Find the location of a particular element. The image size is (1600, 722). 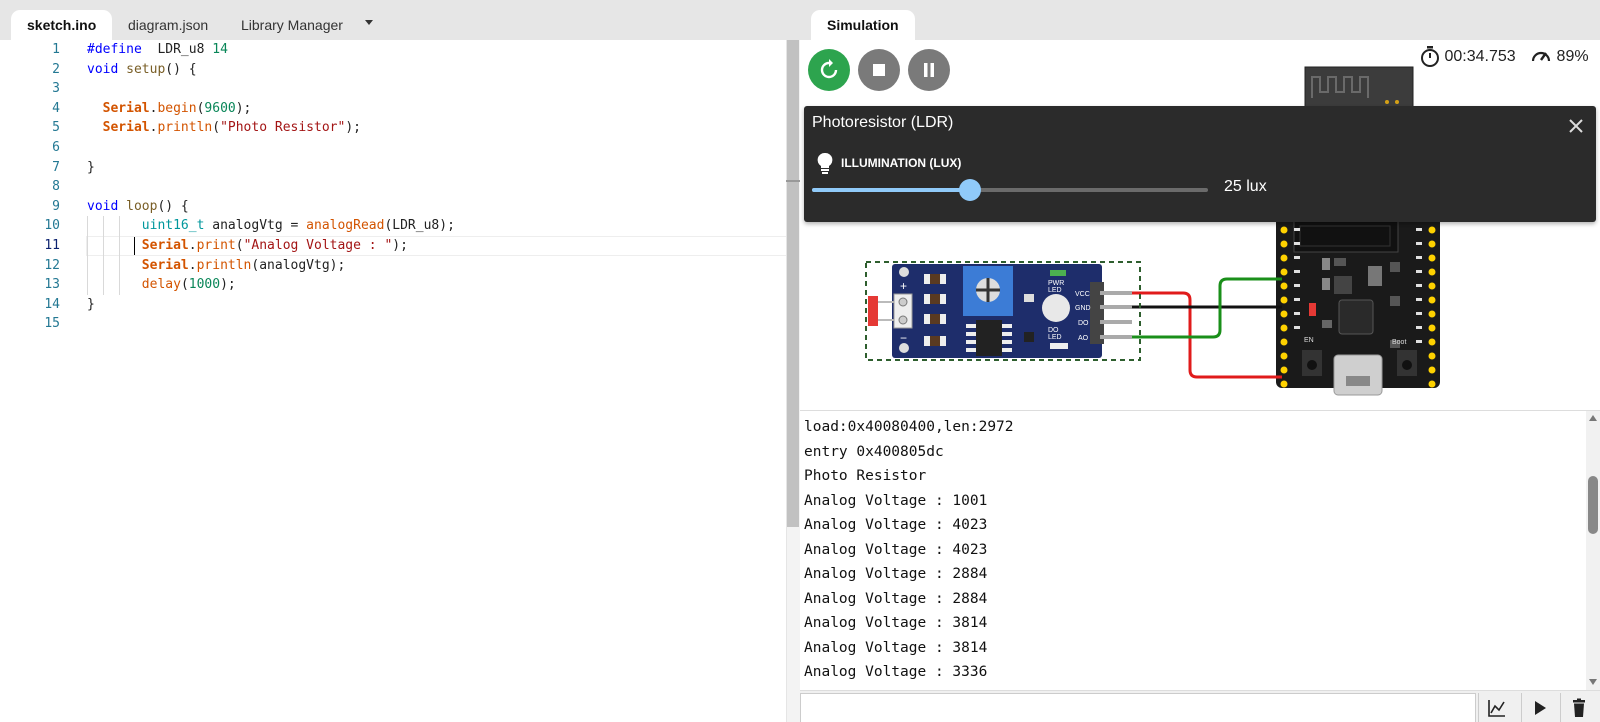

serial-scrollbar is located at coordinates (1593, 550).